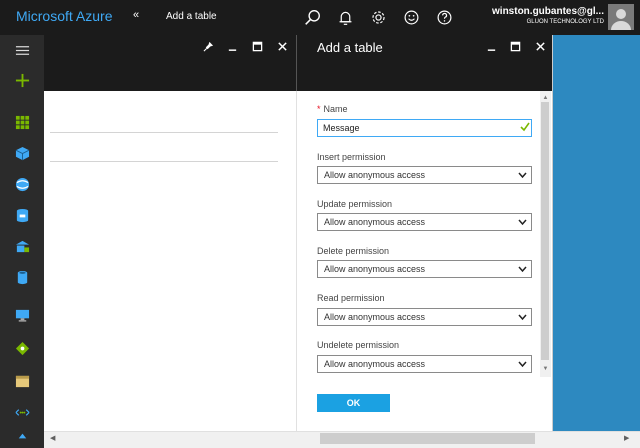 The height and width of the screenshot is (448, 640). Describe the element at coordinates (312, 17) in the screenshot. I see `search-icon` at that location.